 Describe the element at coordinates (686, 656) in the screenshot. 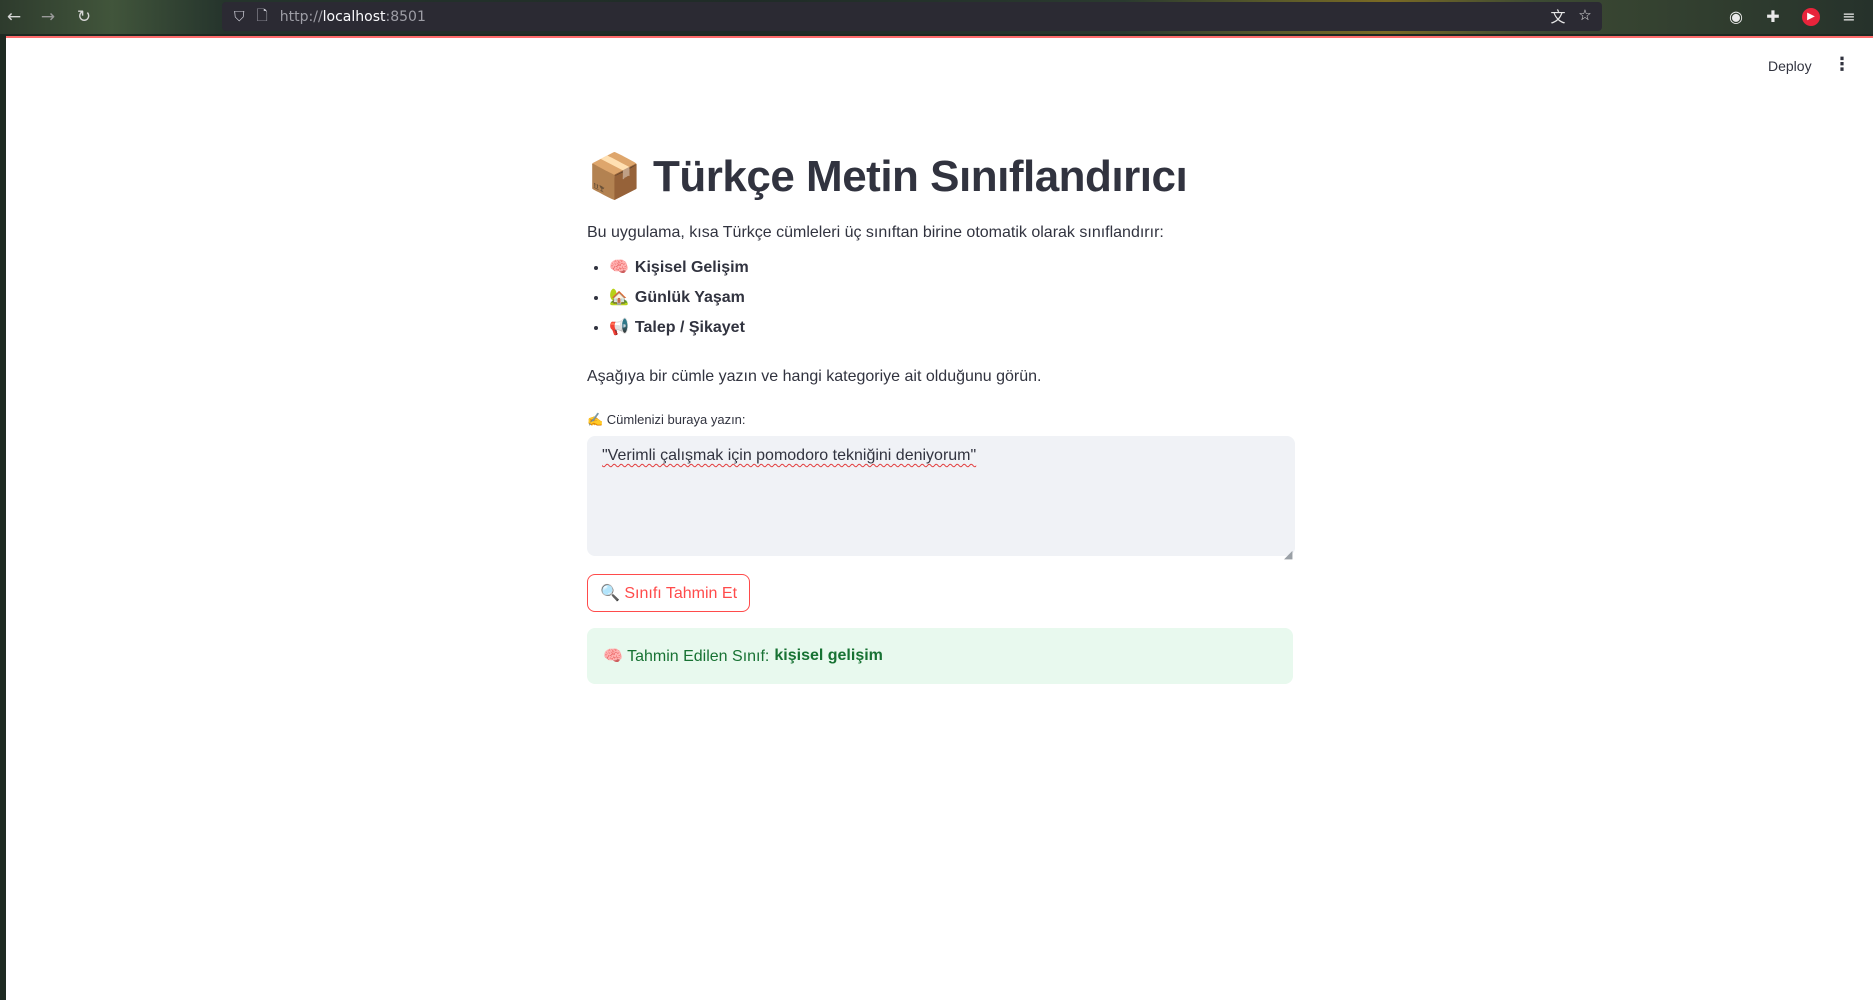

I see `result-prefix: 🧠 Tahmin Edilen Sınıf:` at that location.